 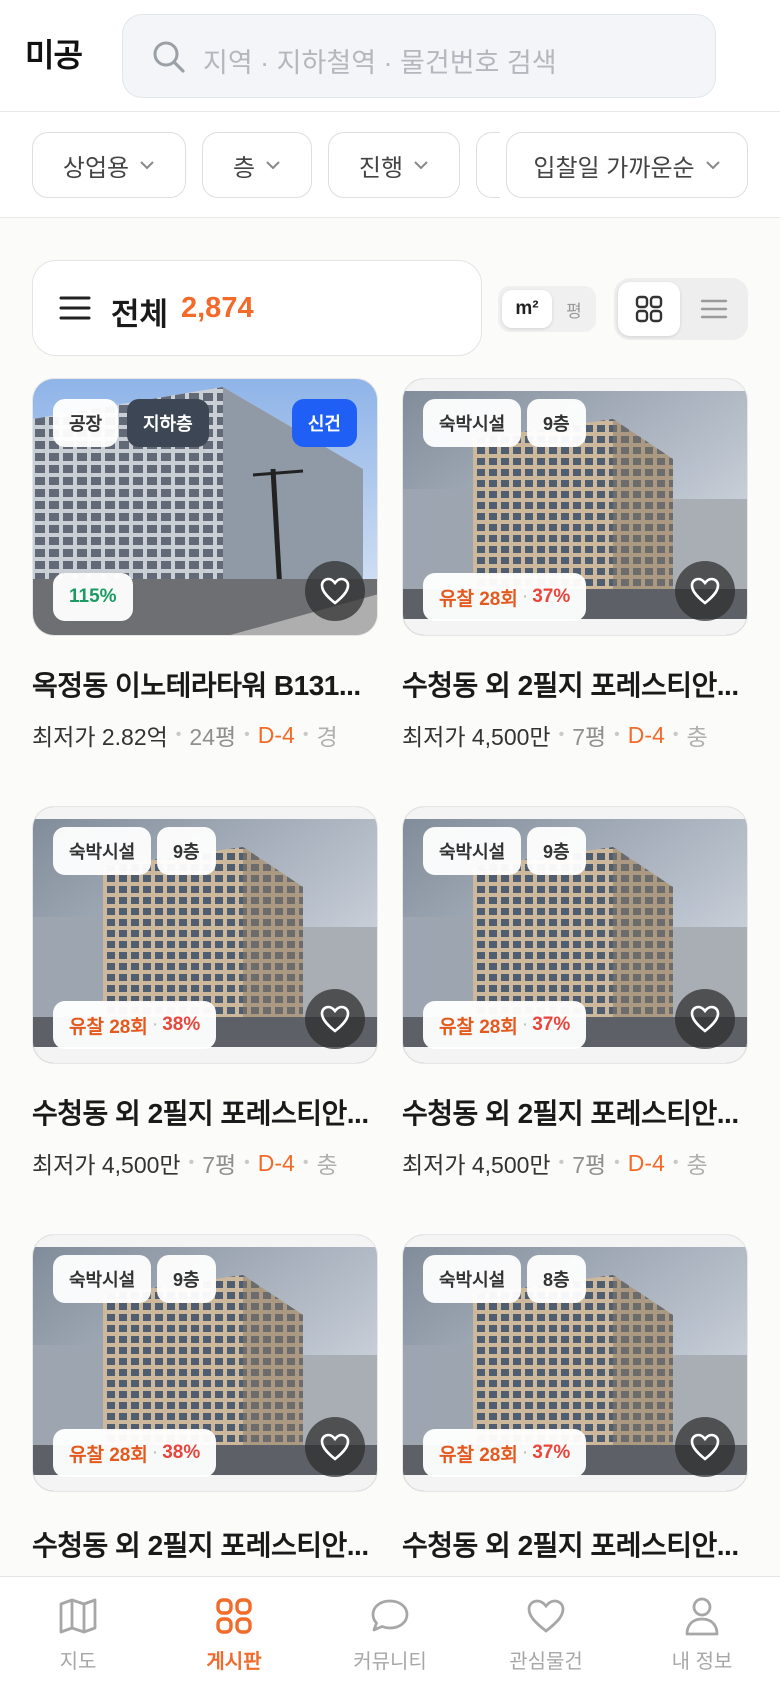 What do you see at coordinates (702, 1616) in the screenshot?
I see `person-icon` at bounding box center [702, 1616].